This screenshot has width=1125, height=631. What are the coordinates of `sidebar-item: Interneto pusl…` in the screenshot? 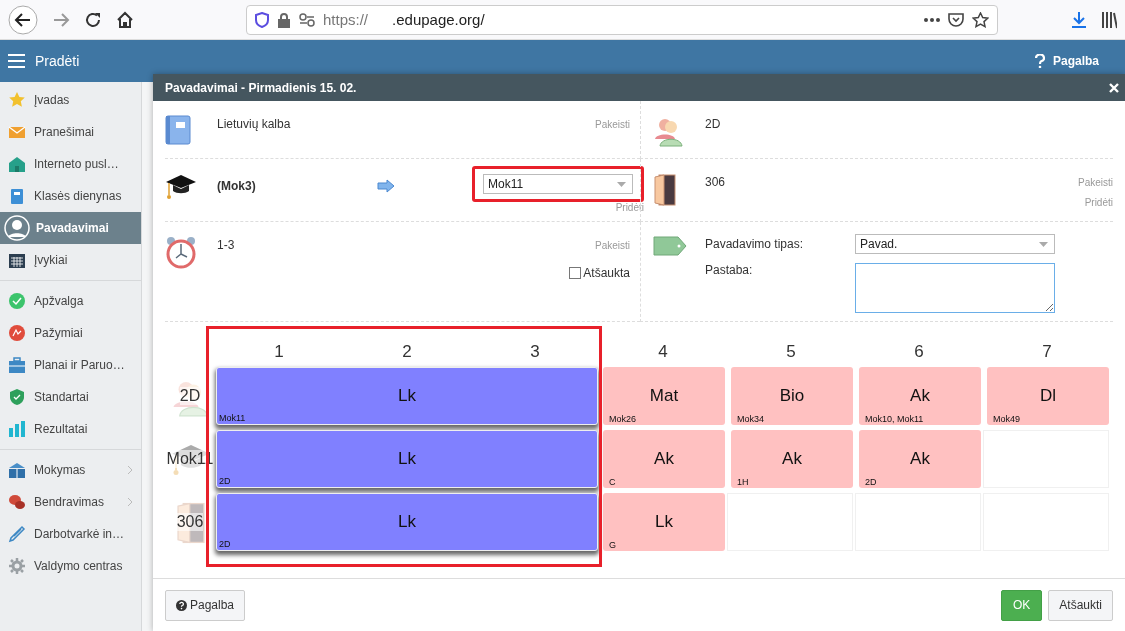 It's located at (70, 164).